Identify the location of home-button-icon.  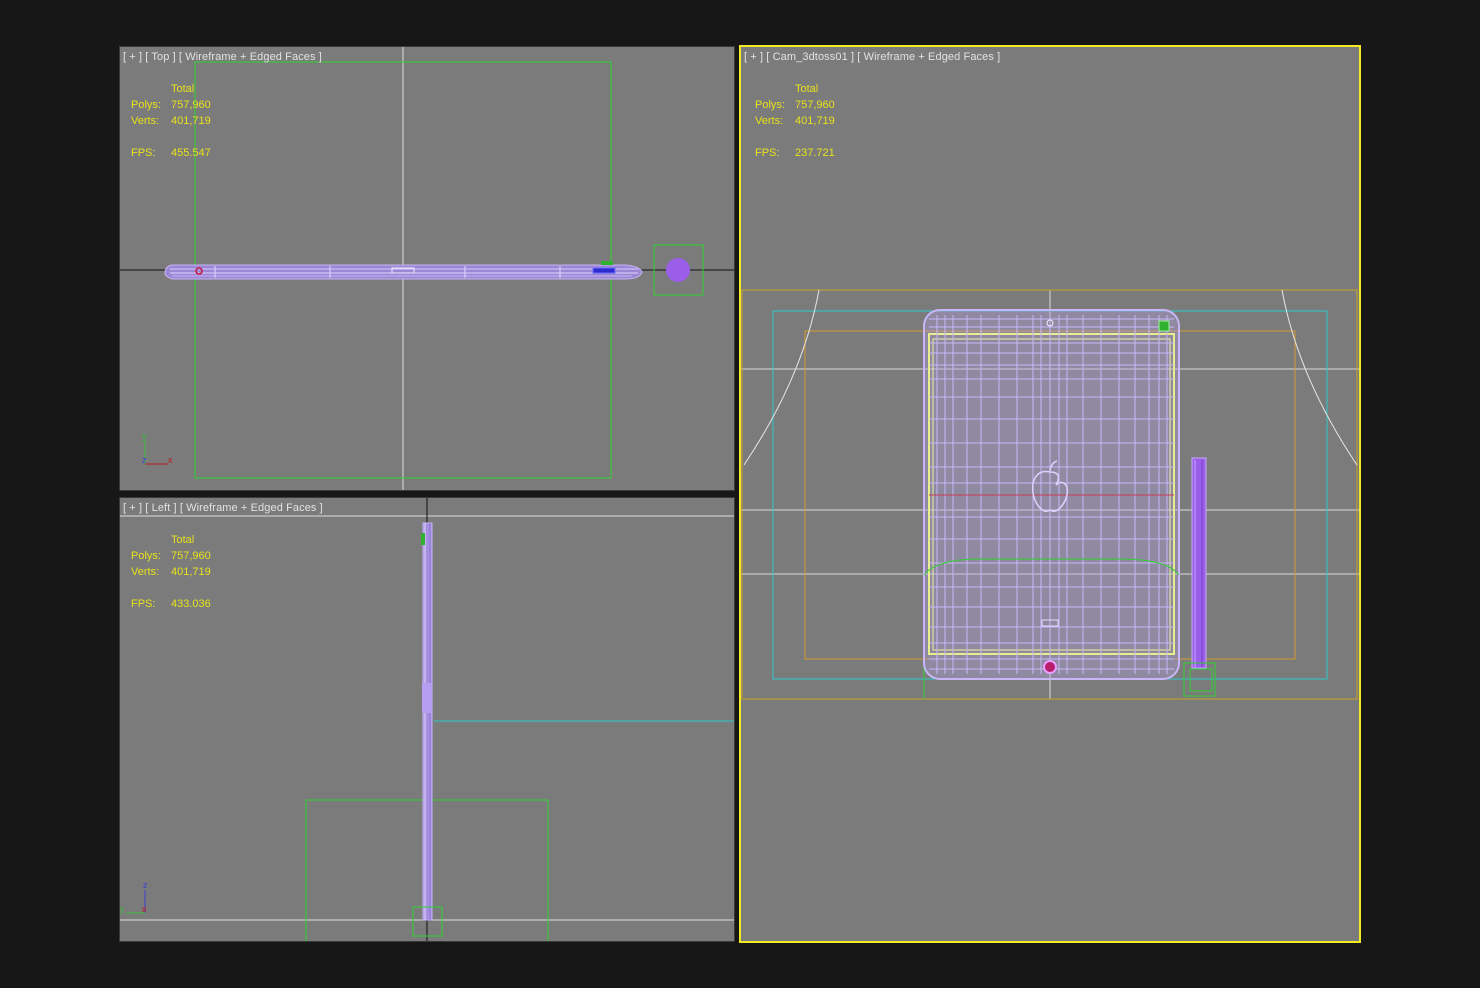
(1050, 667).